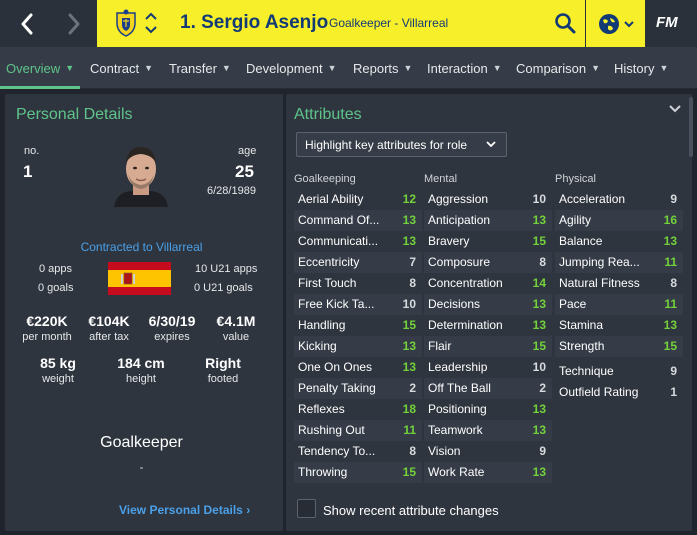 This screenshot has height=535, width=697. What do you see at coordinates (619, 371) in the screenshot?
I see `attribute-row: Technique 9` at bounding box center [619, 371].